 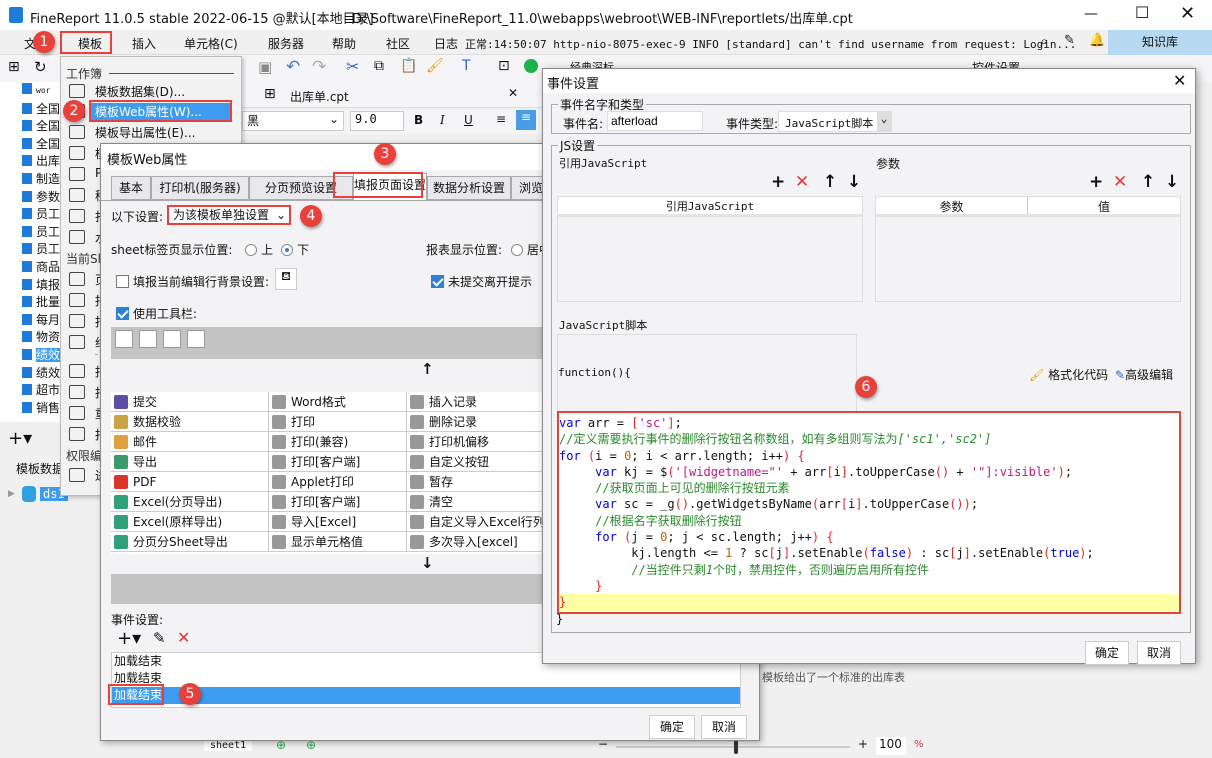 I want to click on toolbar-button-option: 数据校验, so click(x=190, y=422).